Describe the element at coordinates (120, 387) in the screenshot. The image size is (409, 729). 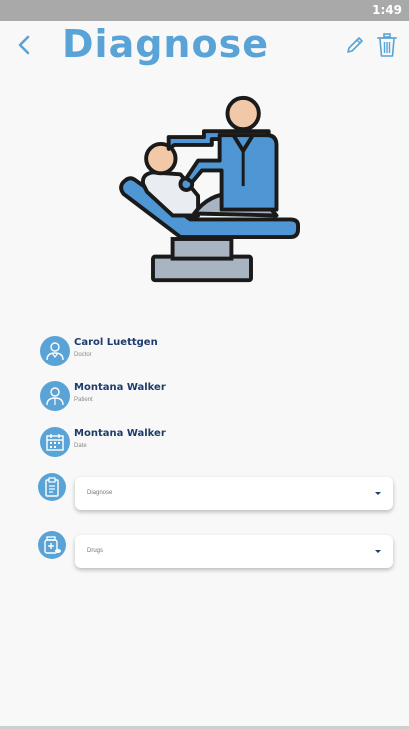
I see `patient-name: Montana Walker` at that location.